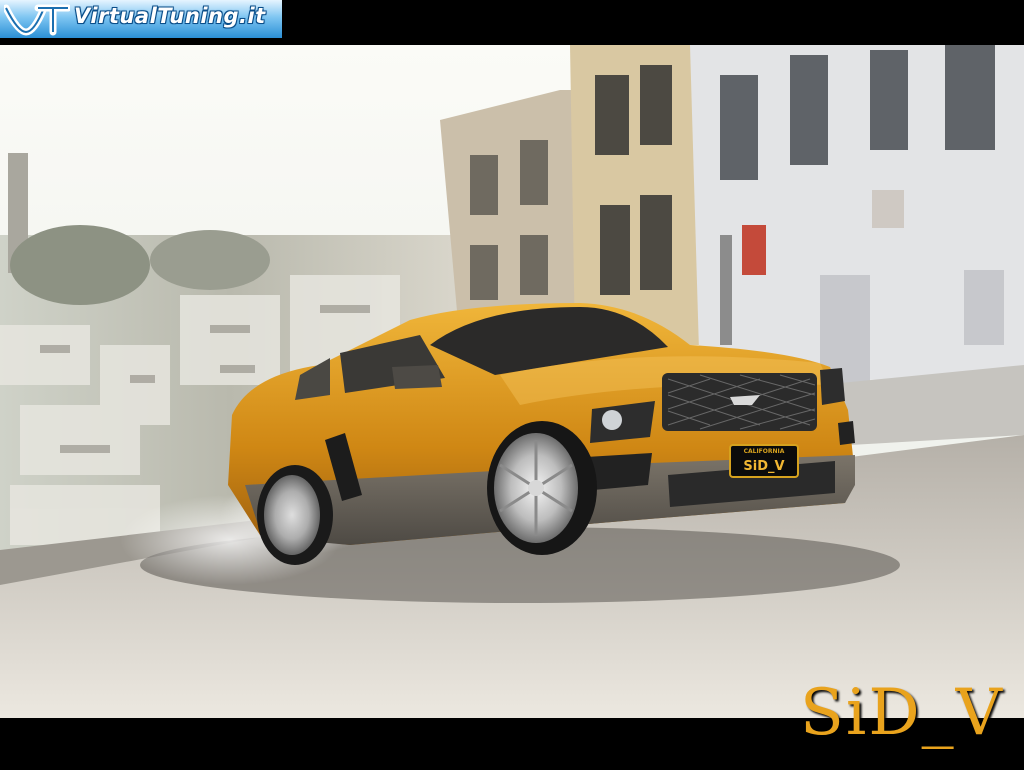 Image resolution: width=1024 pixels, height=770 pixels. Describe the element at coordinates (764, 451) in the screenshot. I see `plate-state: CALIFORNIA` at that location.